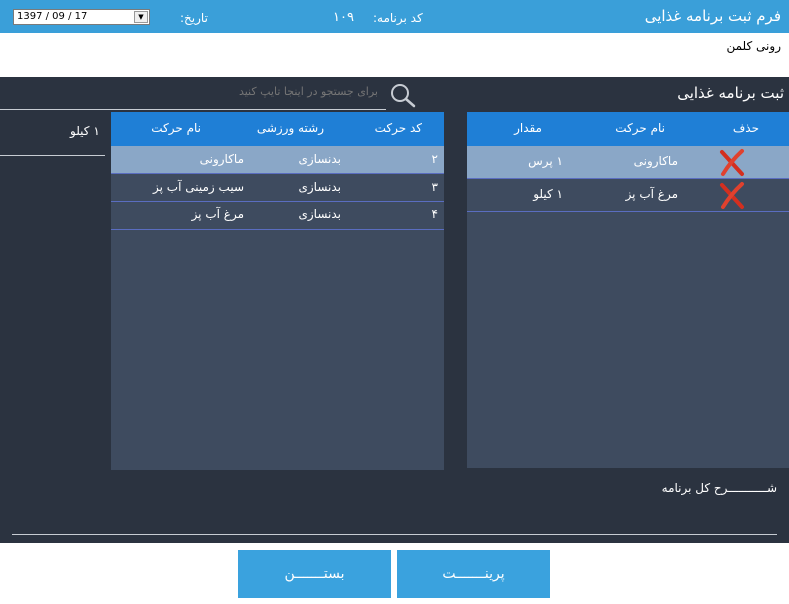 The image size is (789, 604). What do you see at coordinates (745, 128) in the screenshot?
I see `header-delete: حذف` at bounding box center [745, 128].